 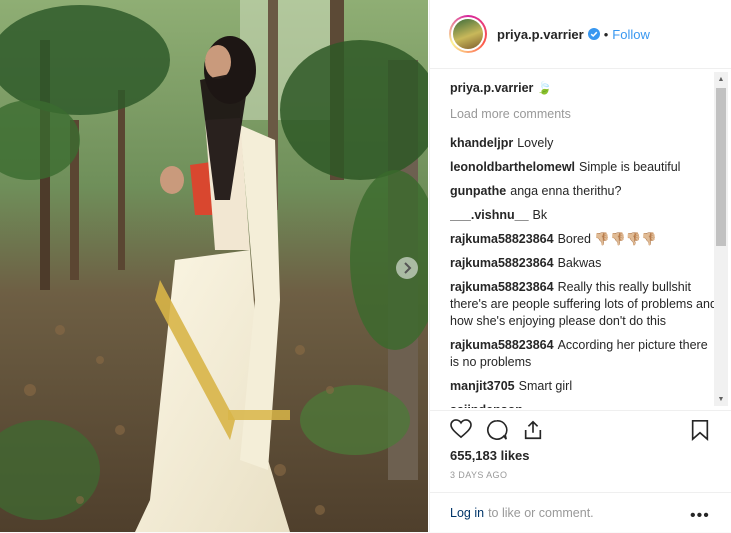 I want to click on follow-button: Follow, so click(x=631, y=34).